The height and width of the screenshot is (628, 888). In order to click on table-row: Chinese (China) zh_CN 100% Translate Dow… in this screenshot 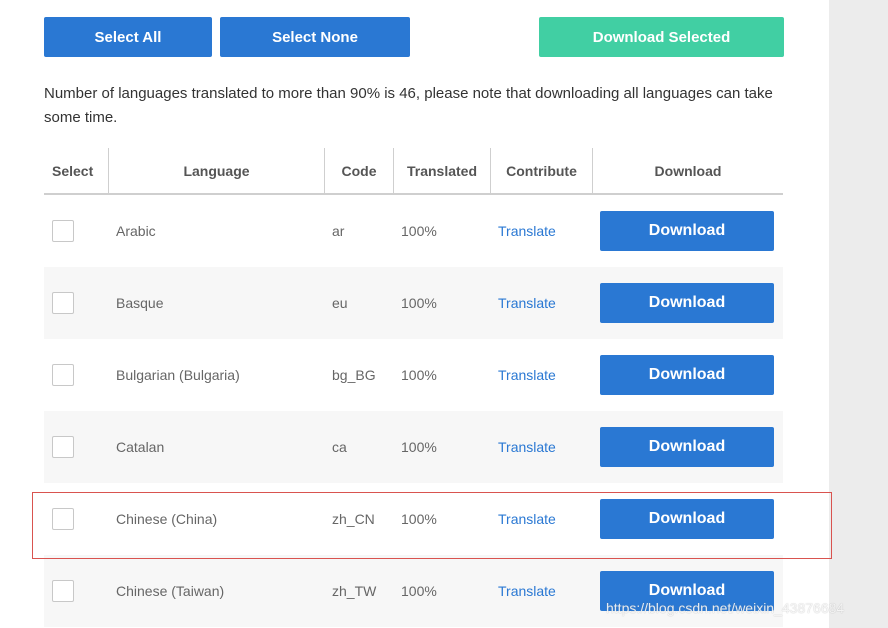, I will do `click(413, 519)`.